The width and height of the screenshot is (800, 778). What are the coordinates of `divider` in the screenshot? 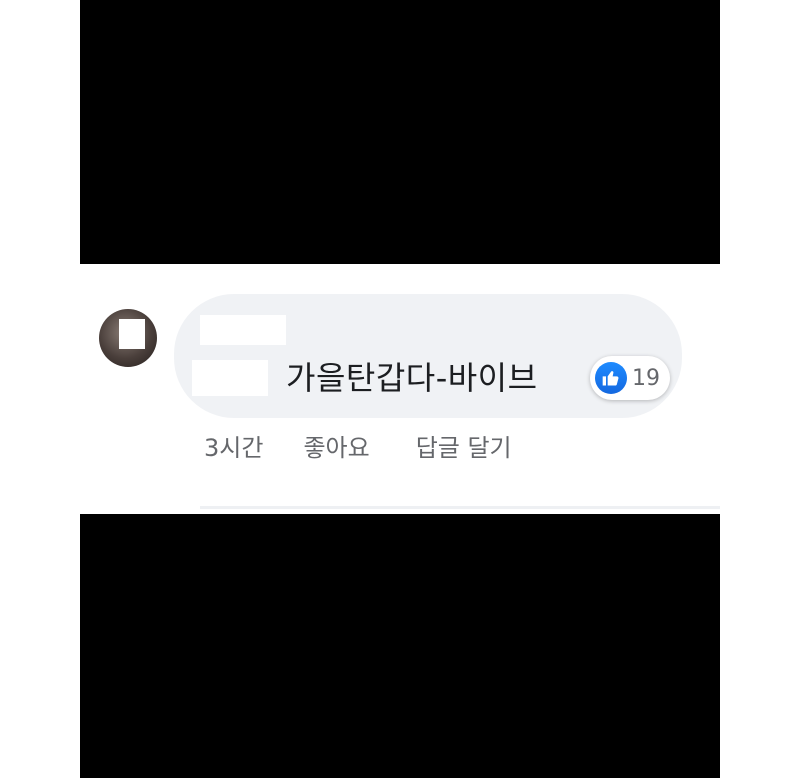 It's located at (460, 507).